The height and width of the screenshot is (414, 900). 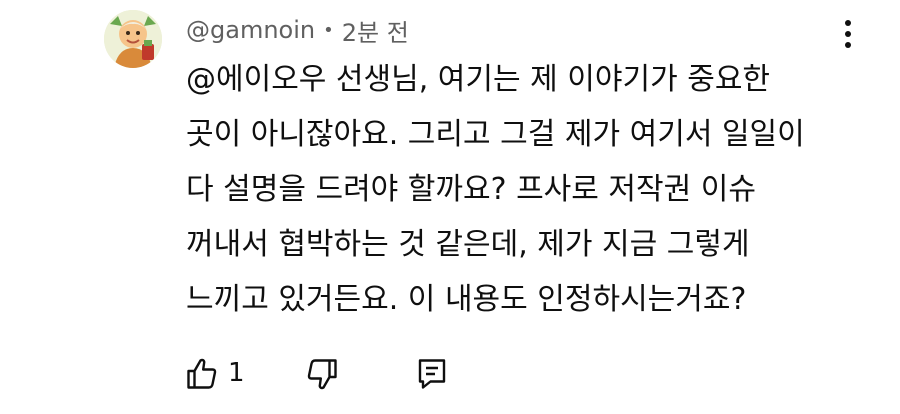 I want to click on like-button, so click(x=202, y=374).